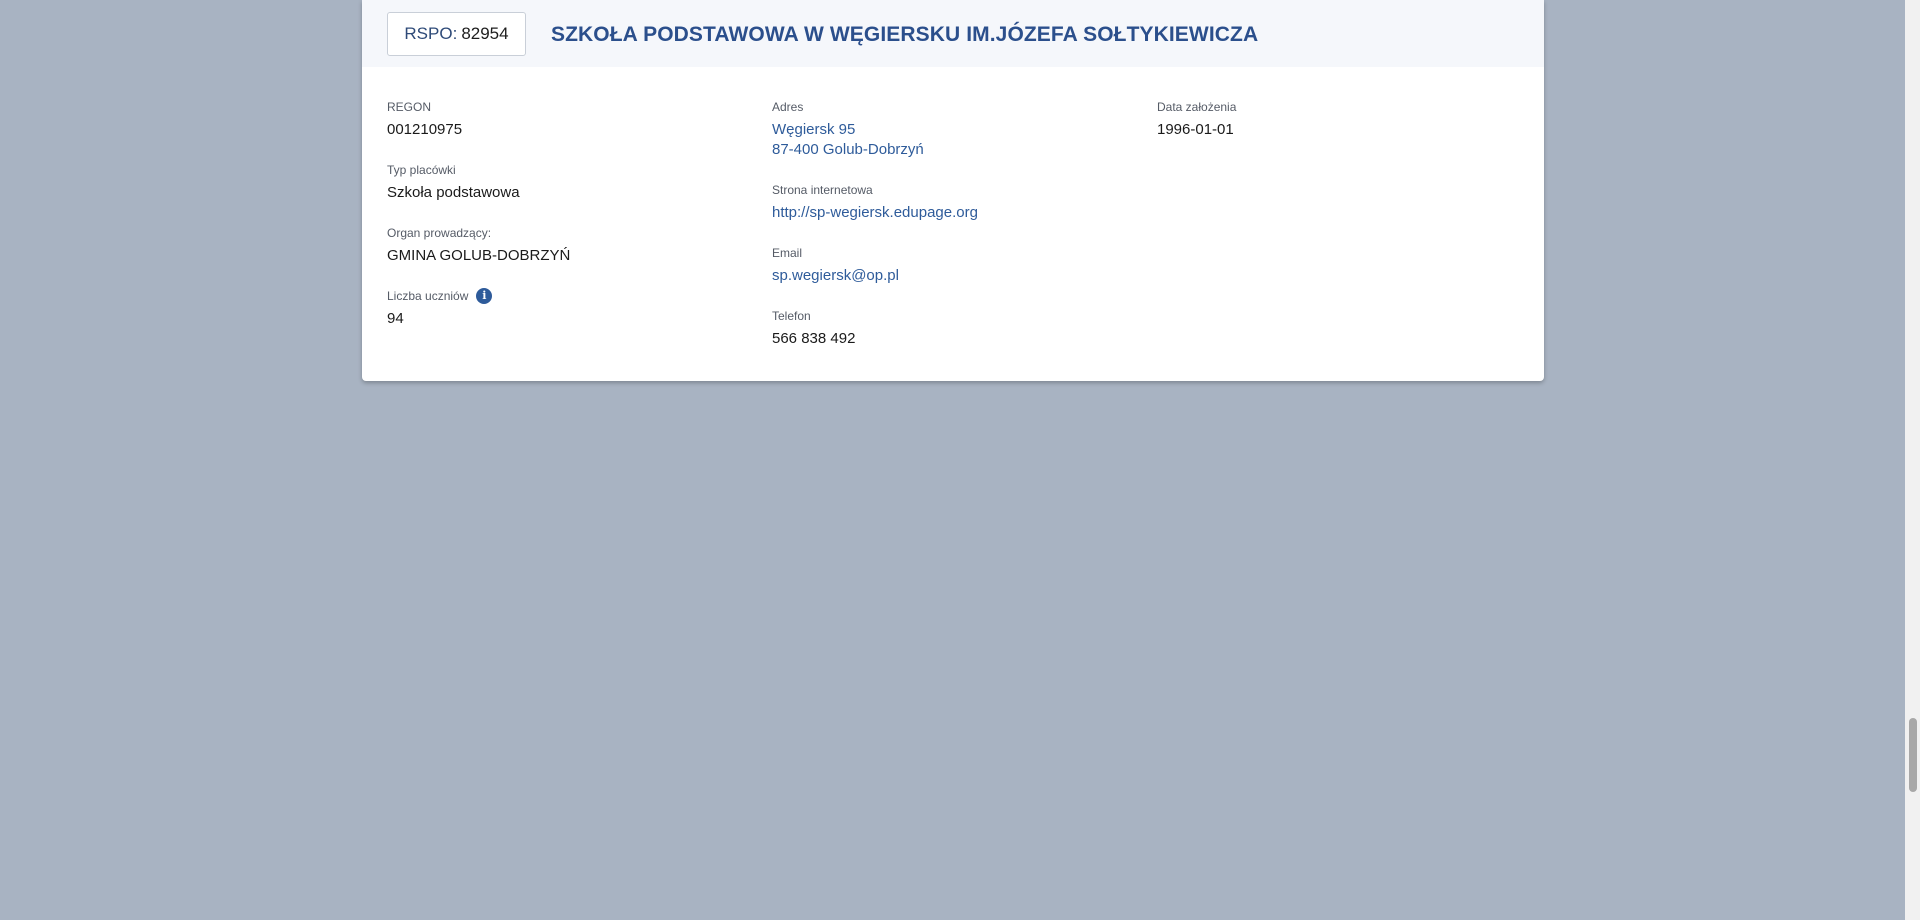  I want to click on phone-value: 566 838 492, so click(814, 338).